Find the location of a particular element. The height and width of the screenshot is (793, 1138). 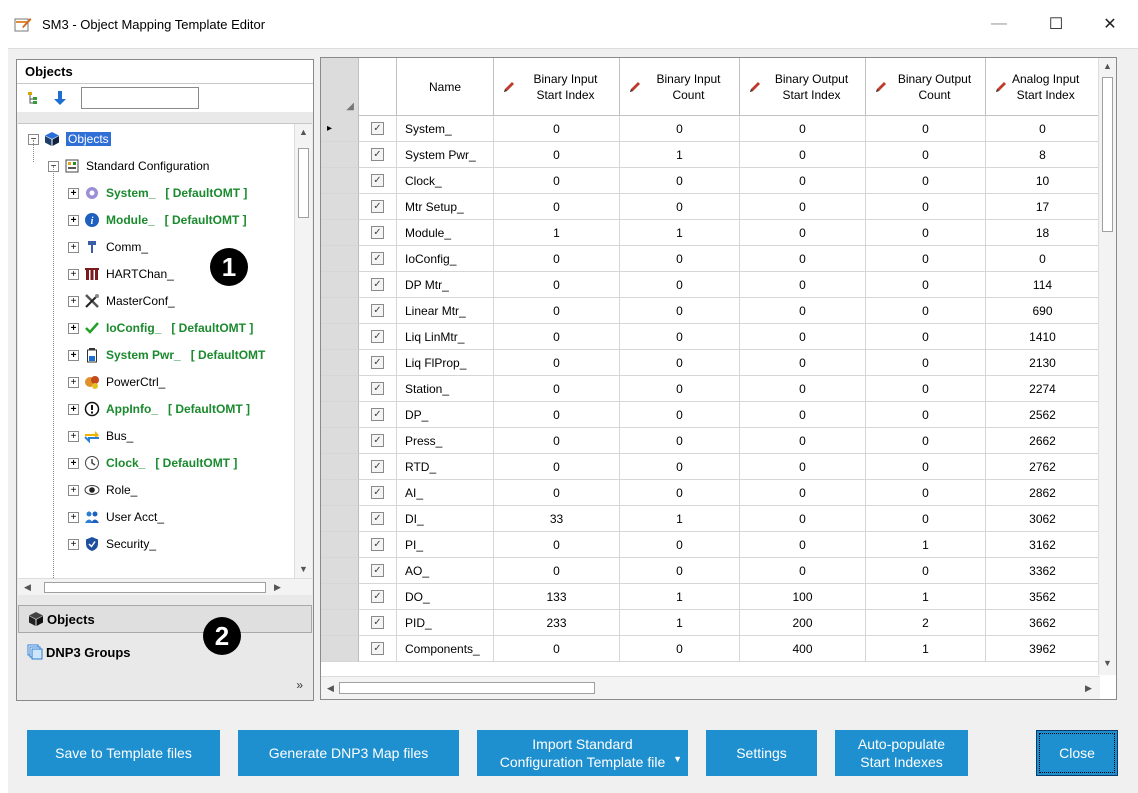

tree-item: + System_ [ DefaultOMT ] is located at coordinates (157, 193).